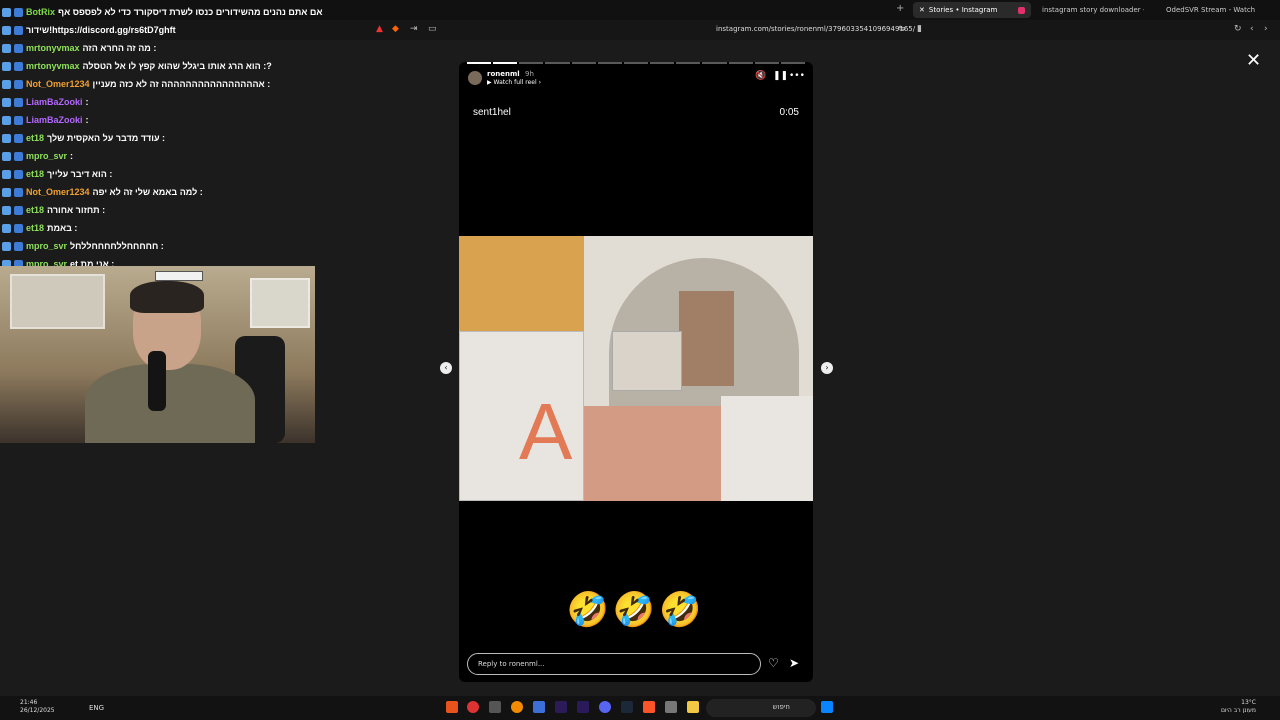 The width and height of the screenshot is (1280, 720). Describe the element at coordinates (529, 74) in the screenshot. I see `story-time: 9h` at that location.